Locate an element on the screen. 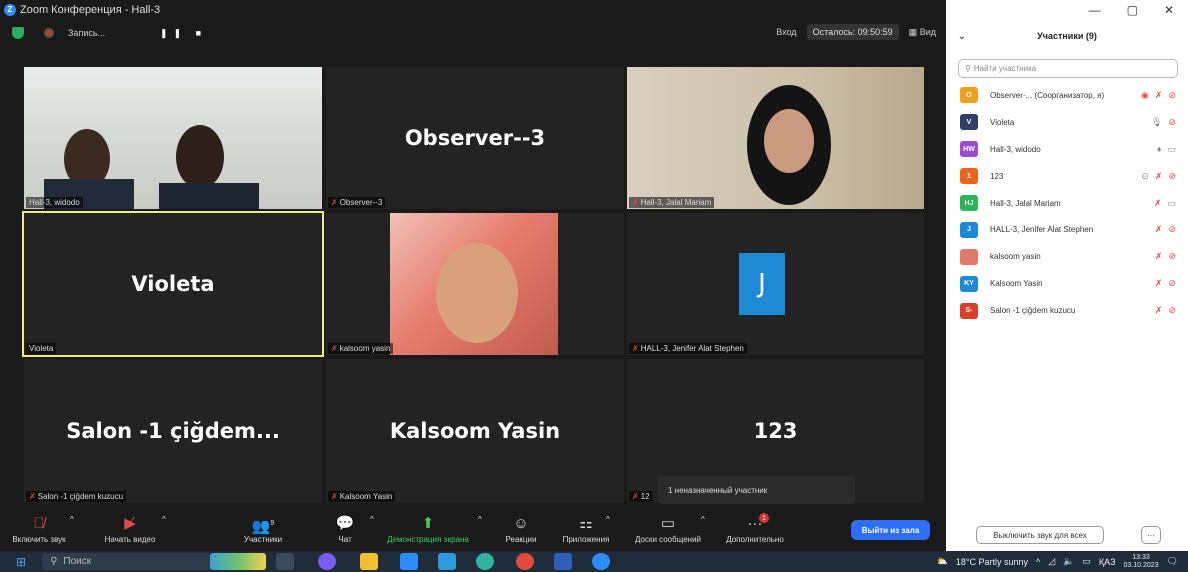  mute-all-button: Выключить звук для всех is located at coordinates (1040, 535).